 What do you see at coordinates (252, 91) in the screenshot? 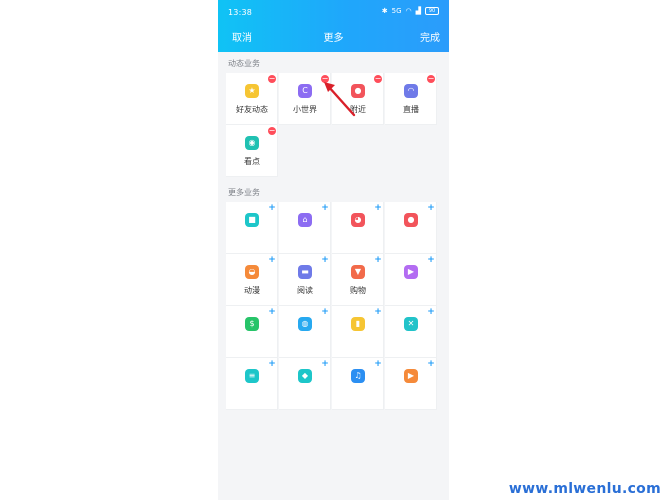
I see `star-icon: ★` at bounding box center [252, 91].